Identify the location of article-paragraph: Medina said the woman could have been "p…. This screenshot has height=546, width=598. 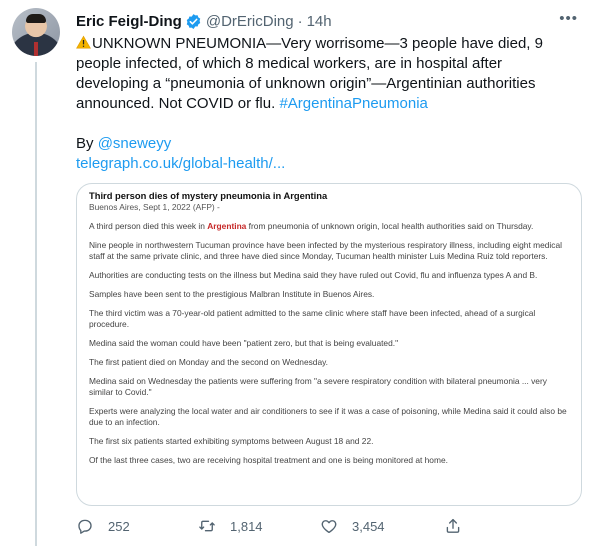
(244, 343).